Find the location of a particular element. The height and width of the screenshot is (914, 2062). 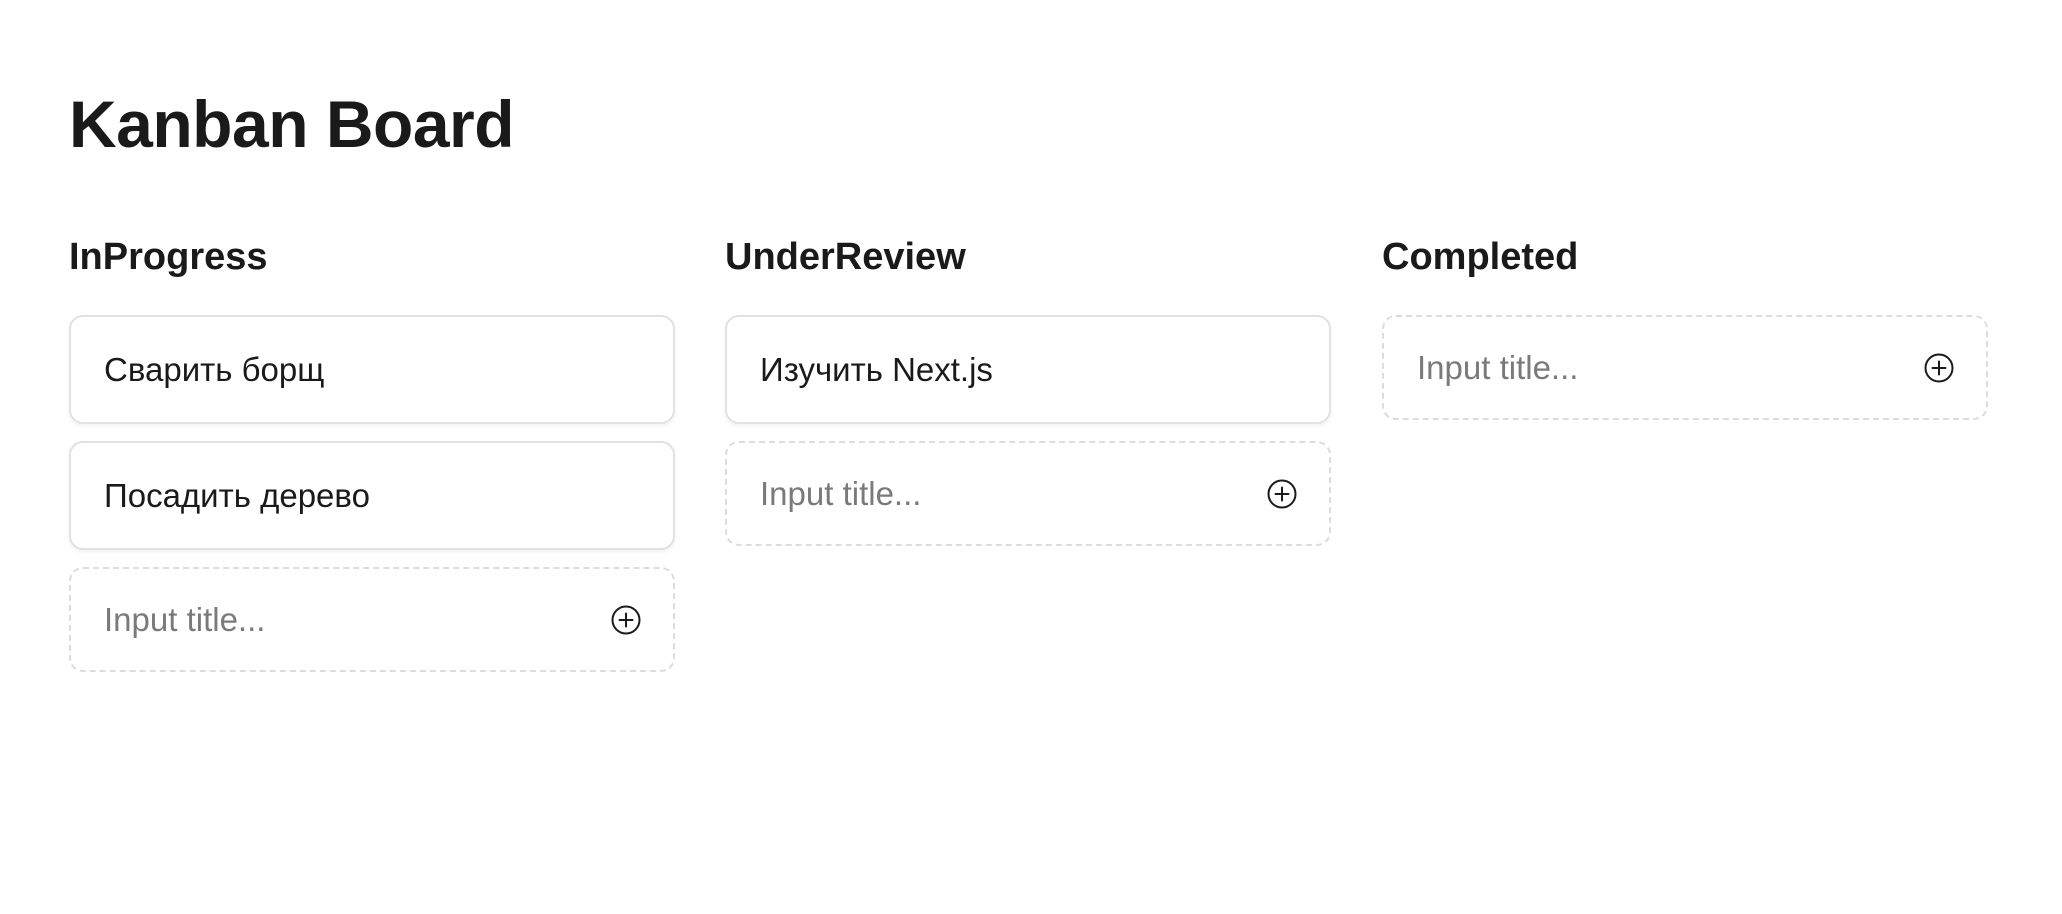

column-title: InProgress is located at coordinates (168, 257).